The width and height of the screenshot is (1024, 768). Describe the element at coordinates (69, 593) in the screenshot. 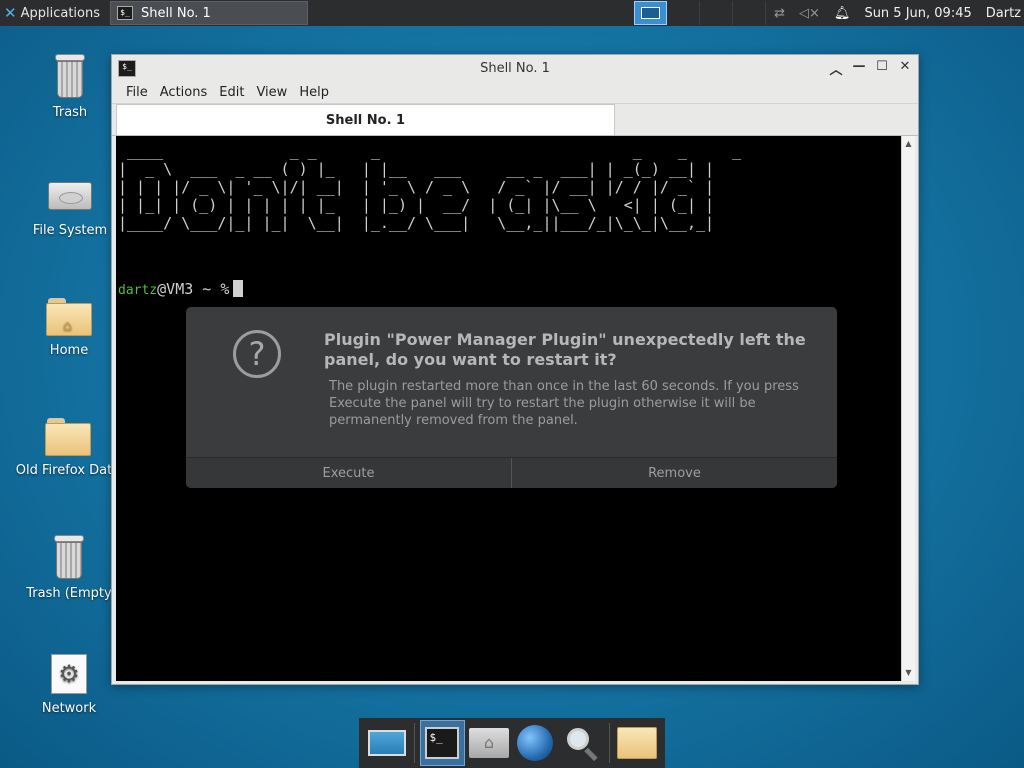

I see `desktop-icon-label: Trash (Empty` at that location.